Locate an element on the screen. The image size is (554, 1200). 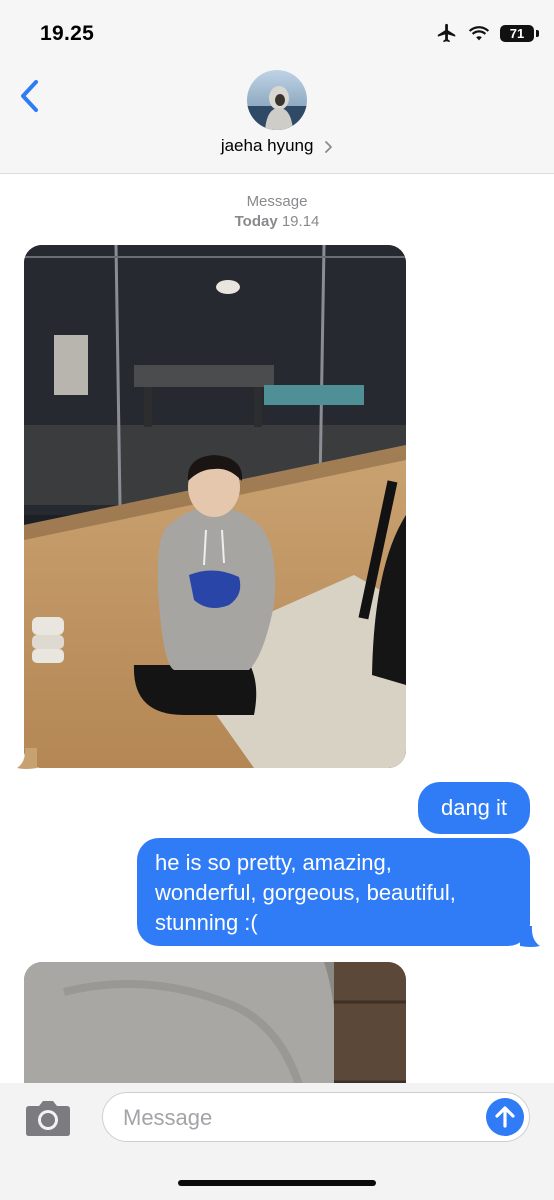
camera-icon is located at coordinates (48, 1118).